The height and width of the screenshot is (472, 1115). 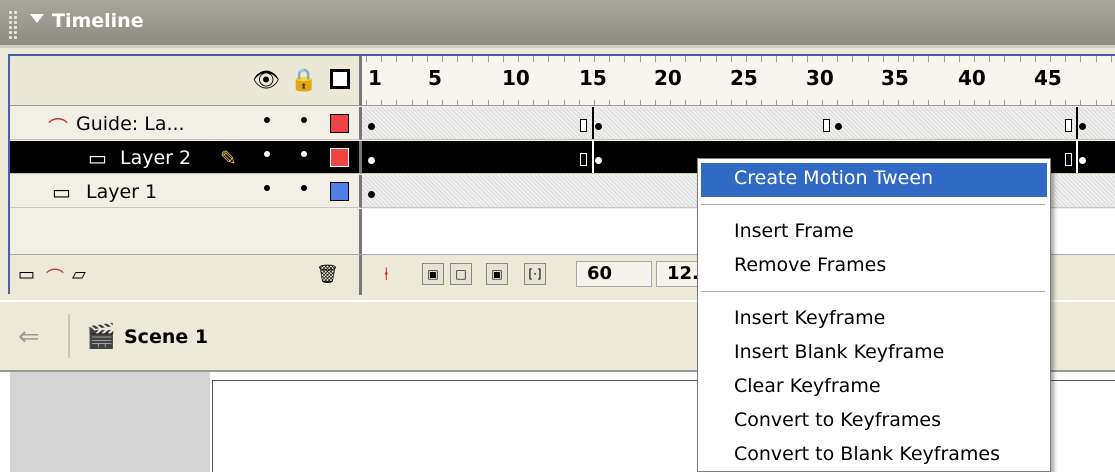 I want to click on layer-row-layer-2: ▭ Layer 2 ✎, so click(x=186, y=157).